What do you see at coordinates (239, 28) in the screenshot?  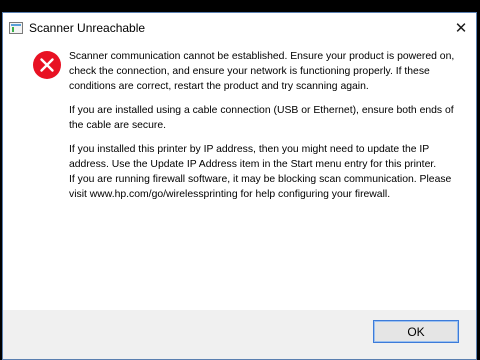 I see `title-bar: Scanner Unreachable ✕` at bounding box center [239, 28].